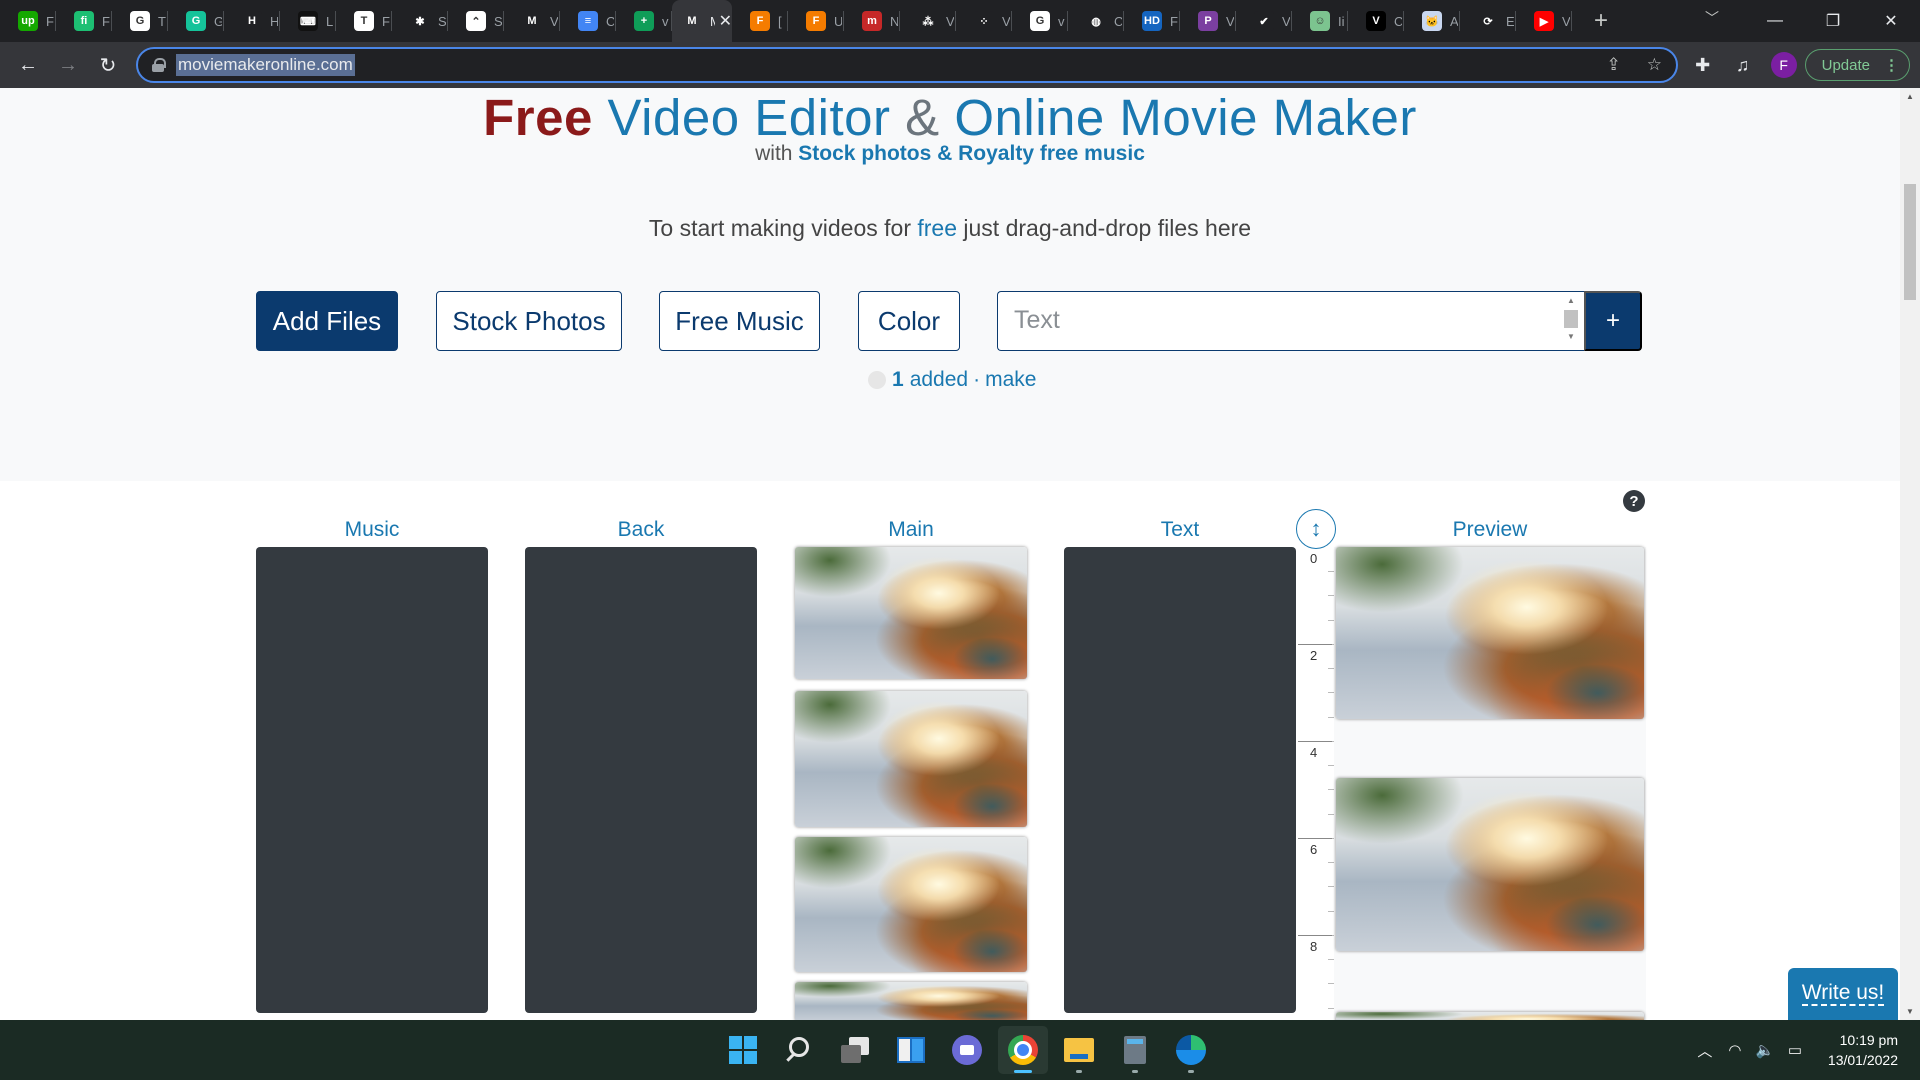 The image size is (1920, 1080). Describe the element at coordinates (1703, 65) in the screenshot. I see `extensions-puzzle-icon: ✚` at that location.